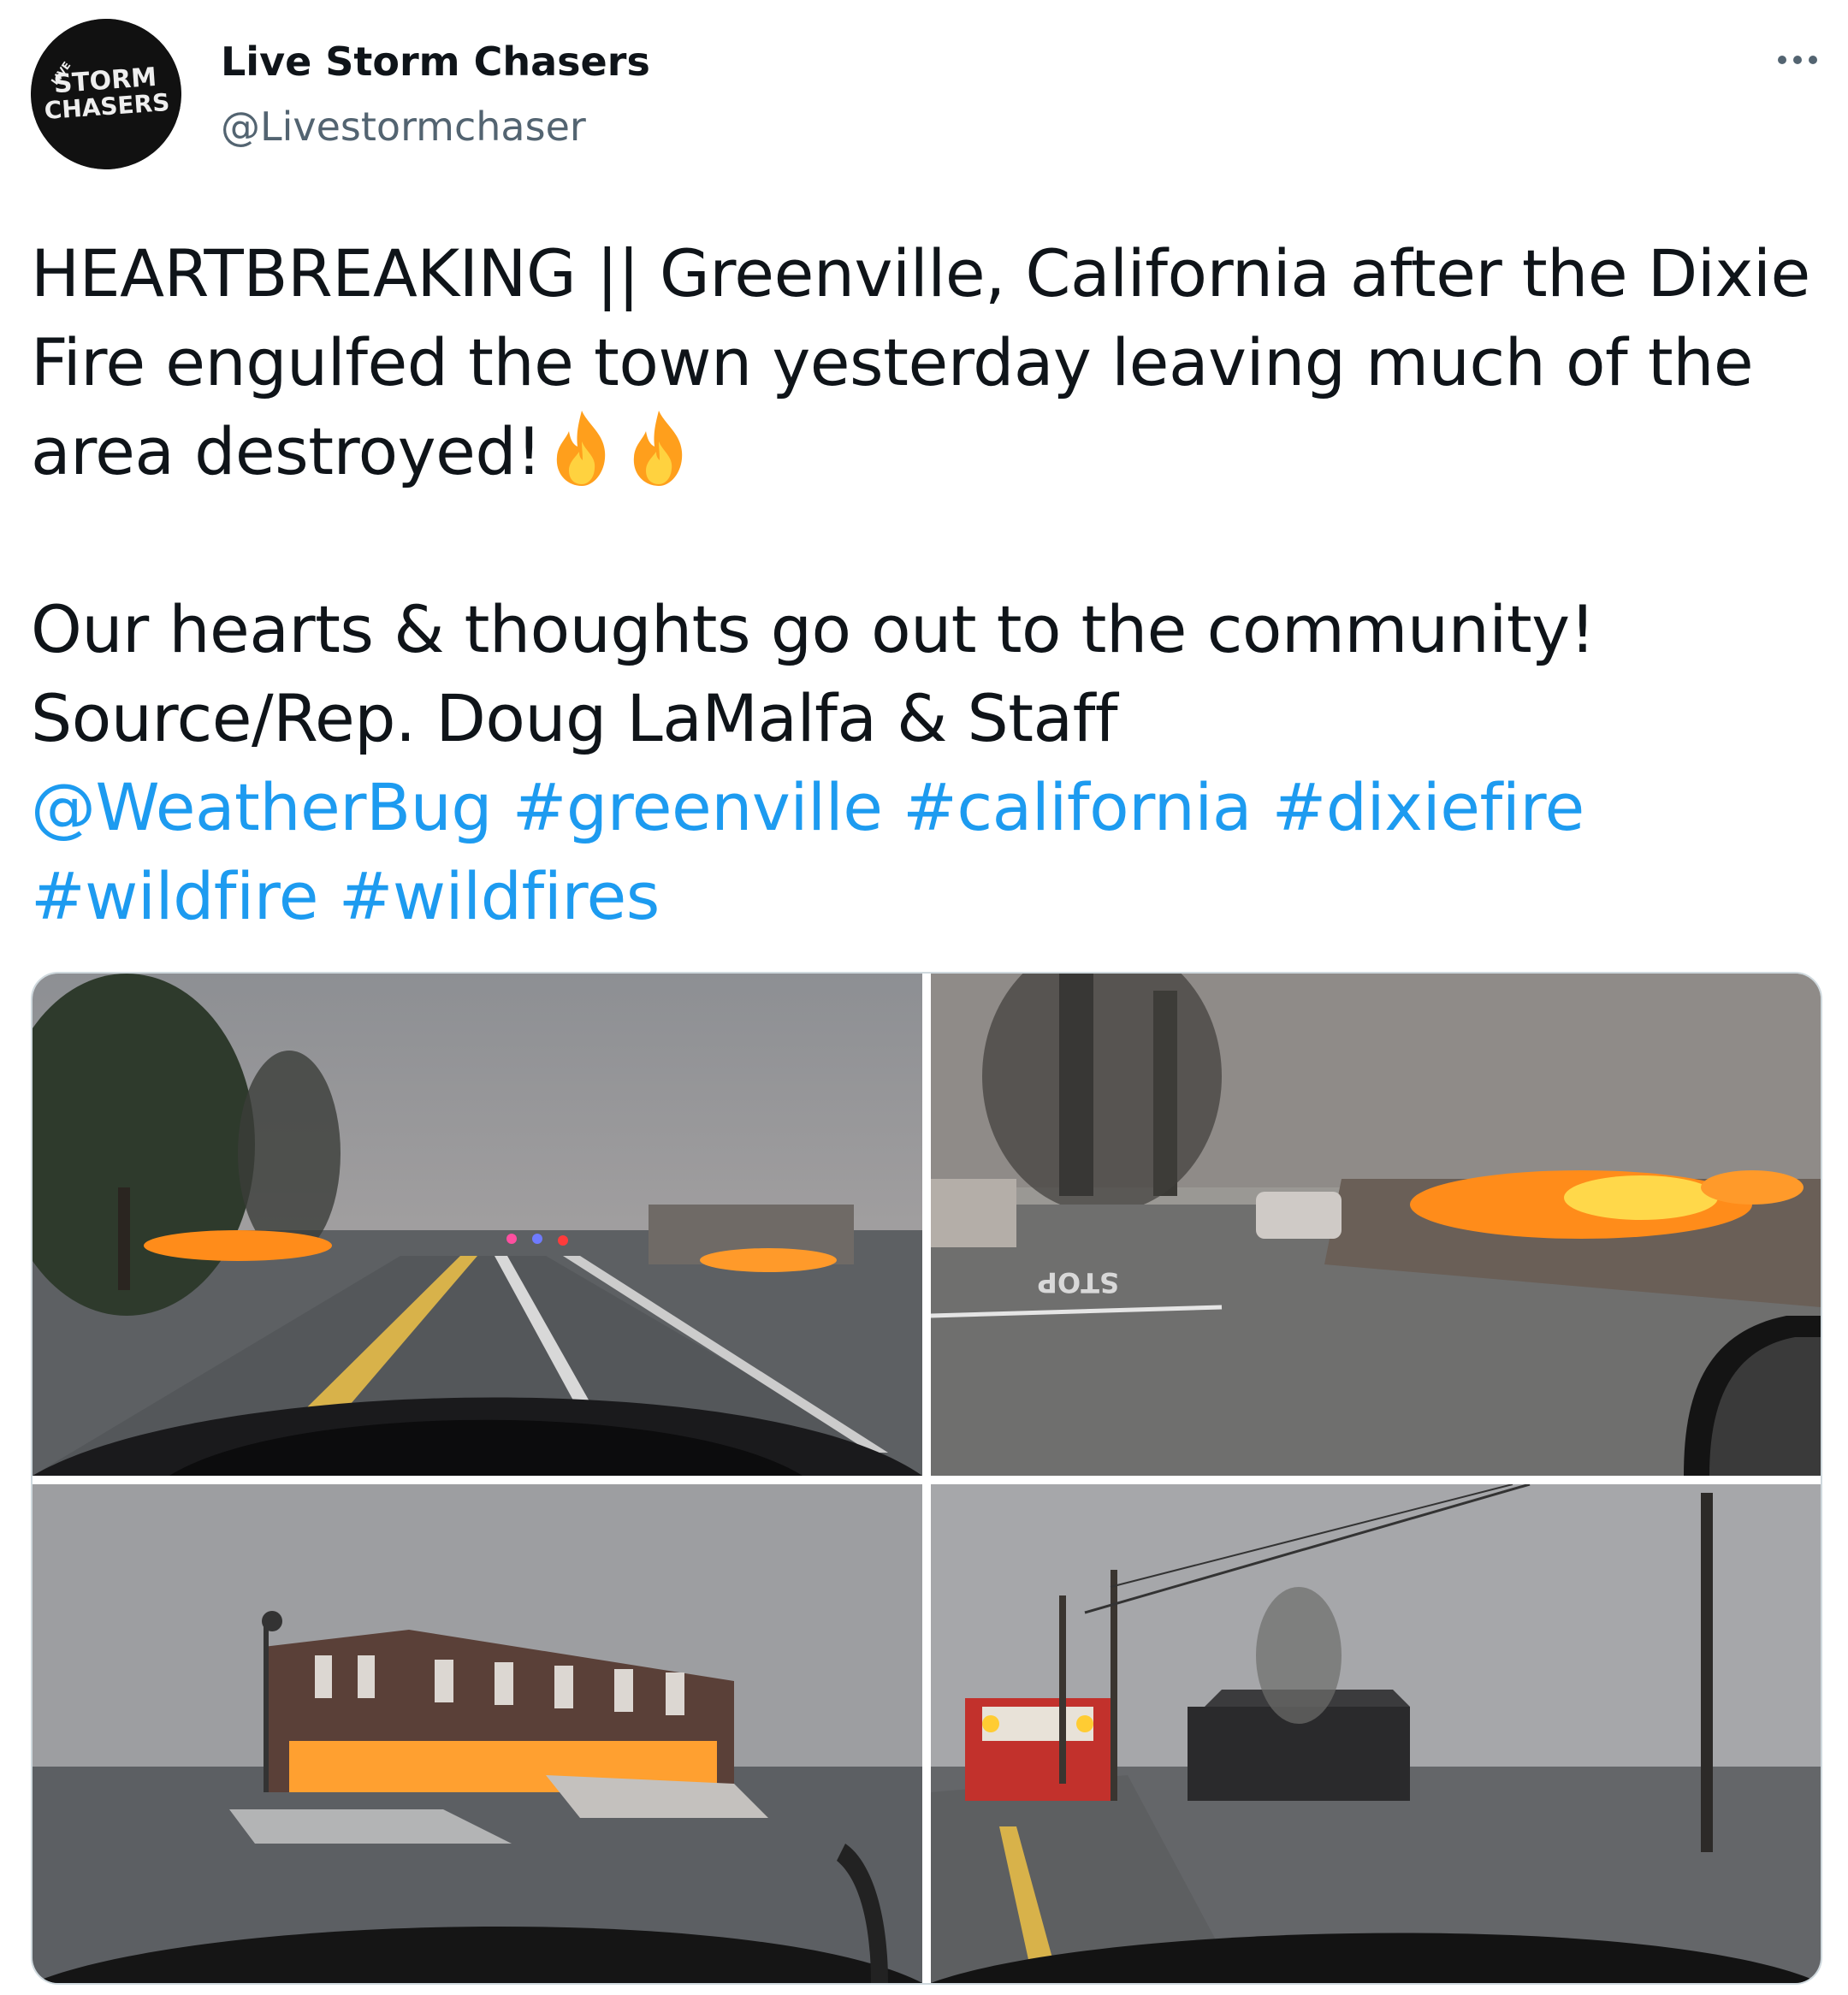 The width and height of the screenshot is (1848, 1995). Describe the element at coordinates (574, 718) in the screenshot. I see `tweet-line-5: Source/Rep. Doug LaMalfa & Staff` at that location.